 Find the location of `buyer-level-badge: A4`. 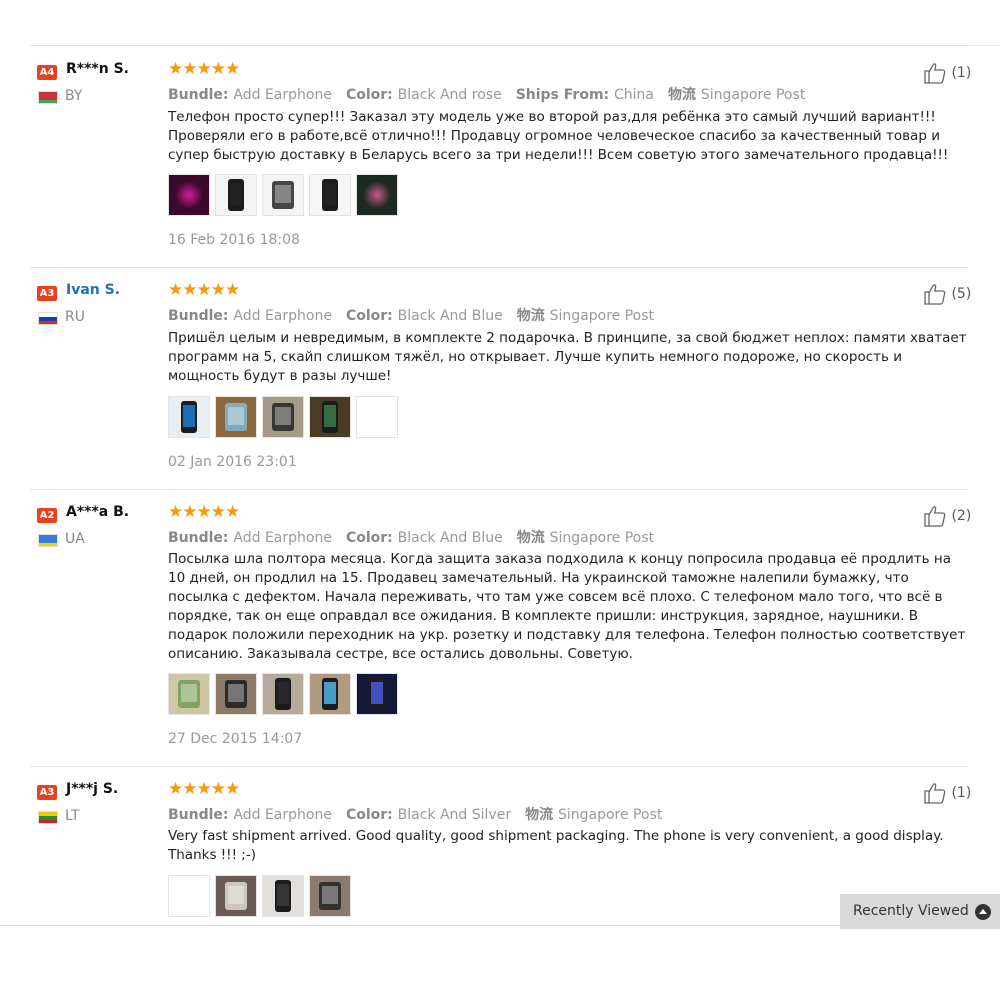

buyer-level-badge: A4 is located at coordinates (47, 72).